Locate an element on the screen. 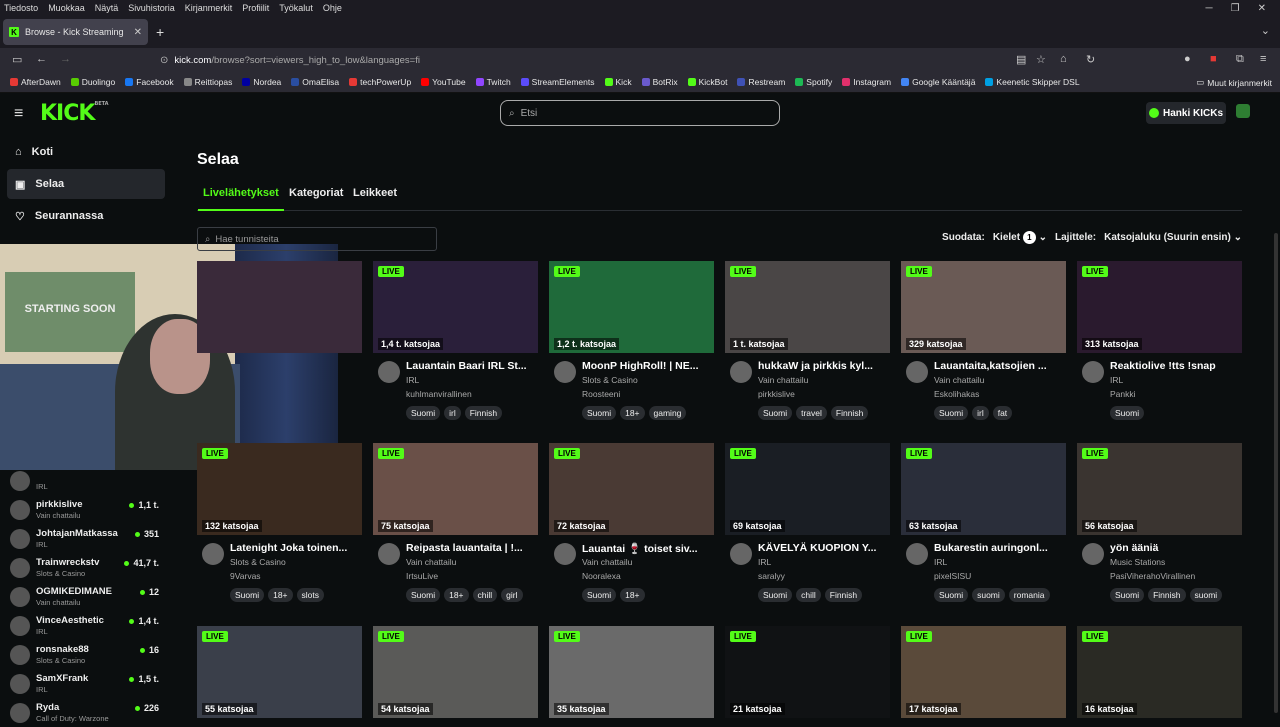  sidebar-nav-koti: ⌂ Koti is located at coordinates (86, 152).